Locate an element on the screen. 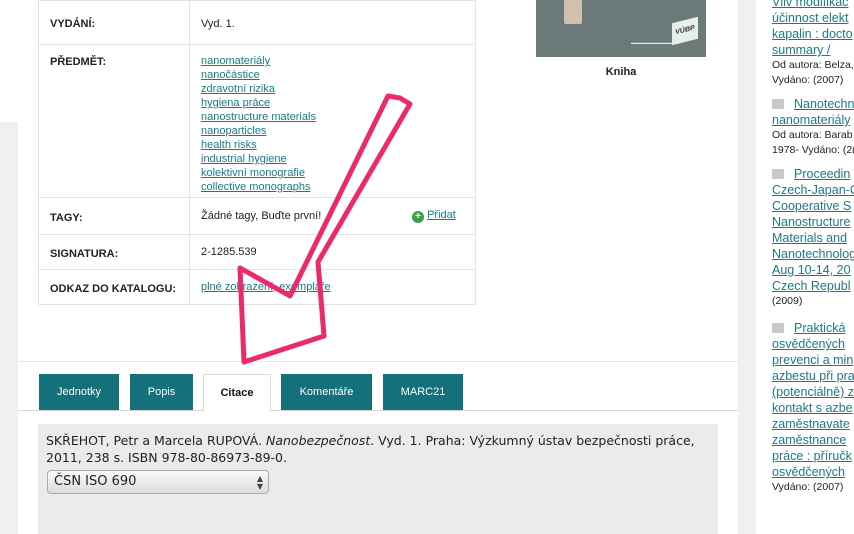 This screenshot has width=854, height=534. related-title-line: Vliv modifikac is located at coordinates (810, 4).